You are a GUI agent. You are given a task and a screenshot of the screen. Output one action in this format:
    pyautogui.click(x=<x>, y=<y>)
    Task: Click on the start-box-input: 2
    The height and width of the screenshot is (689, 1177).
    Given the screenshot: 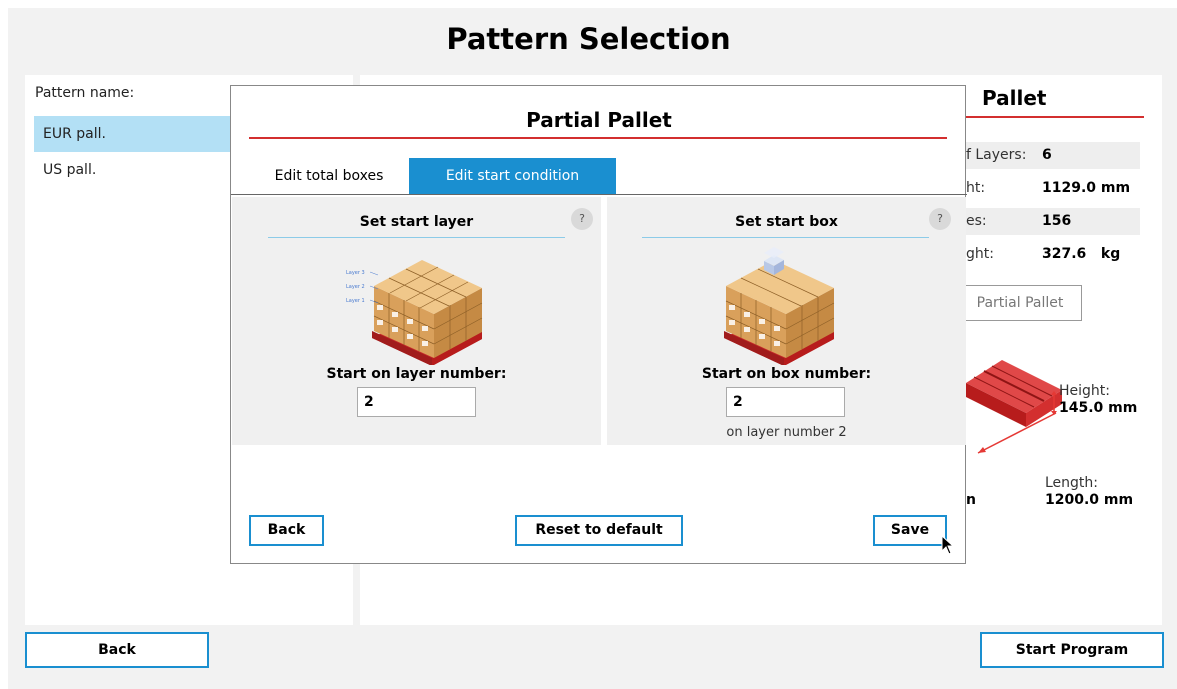 What is the action you would take?
    pyautogui.click(x=785, y=402)
    